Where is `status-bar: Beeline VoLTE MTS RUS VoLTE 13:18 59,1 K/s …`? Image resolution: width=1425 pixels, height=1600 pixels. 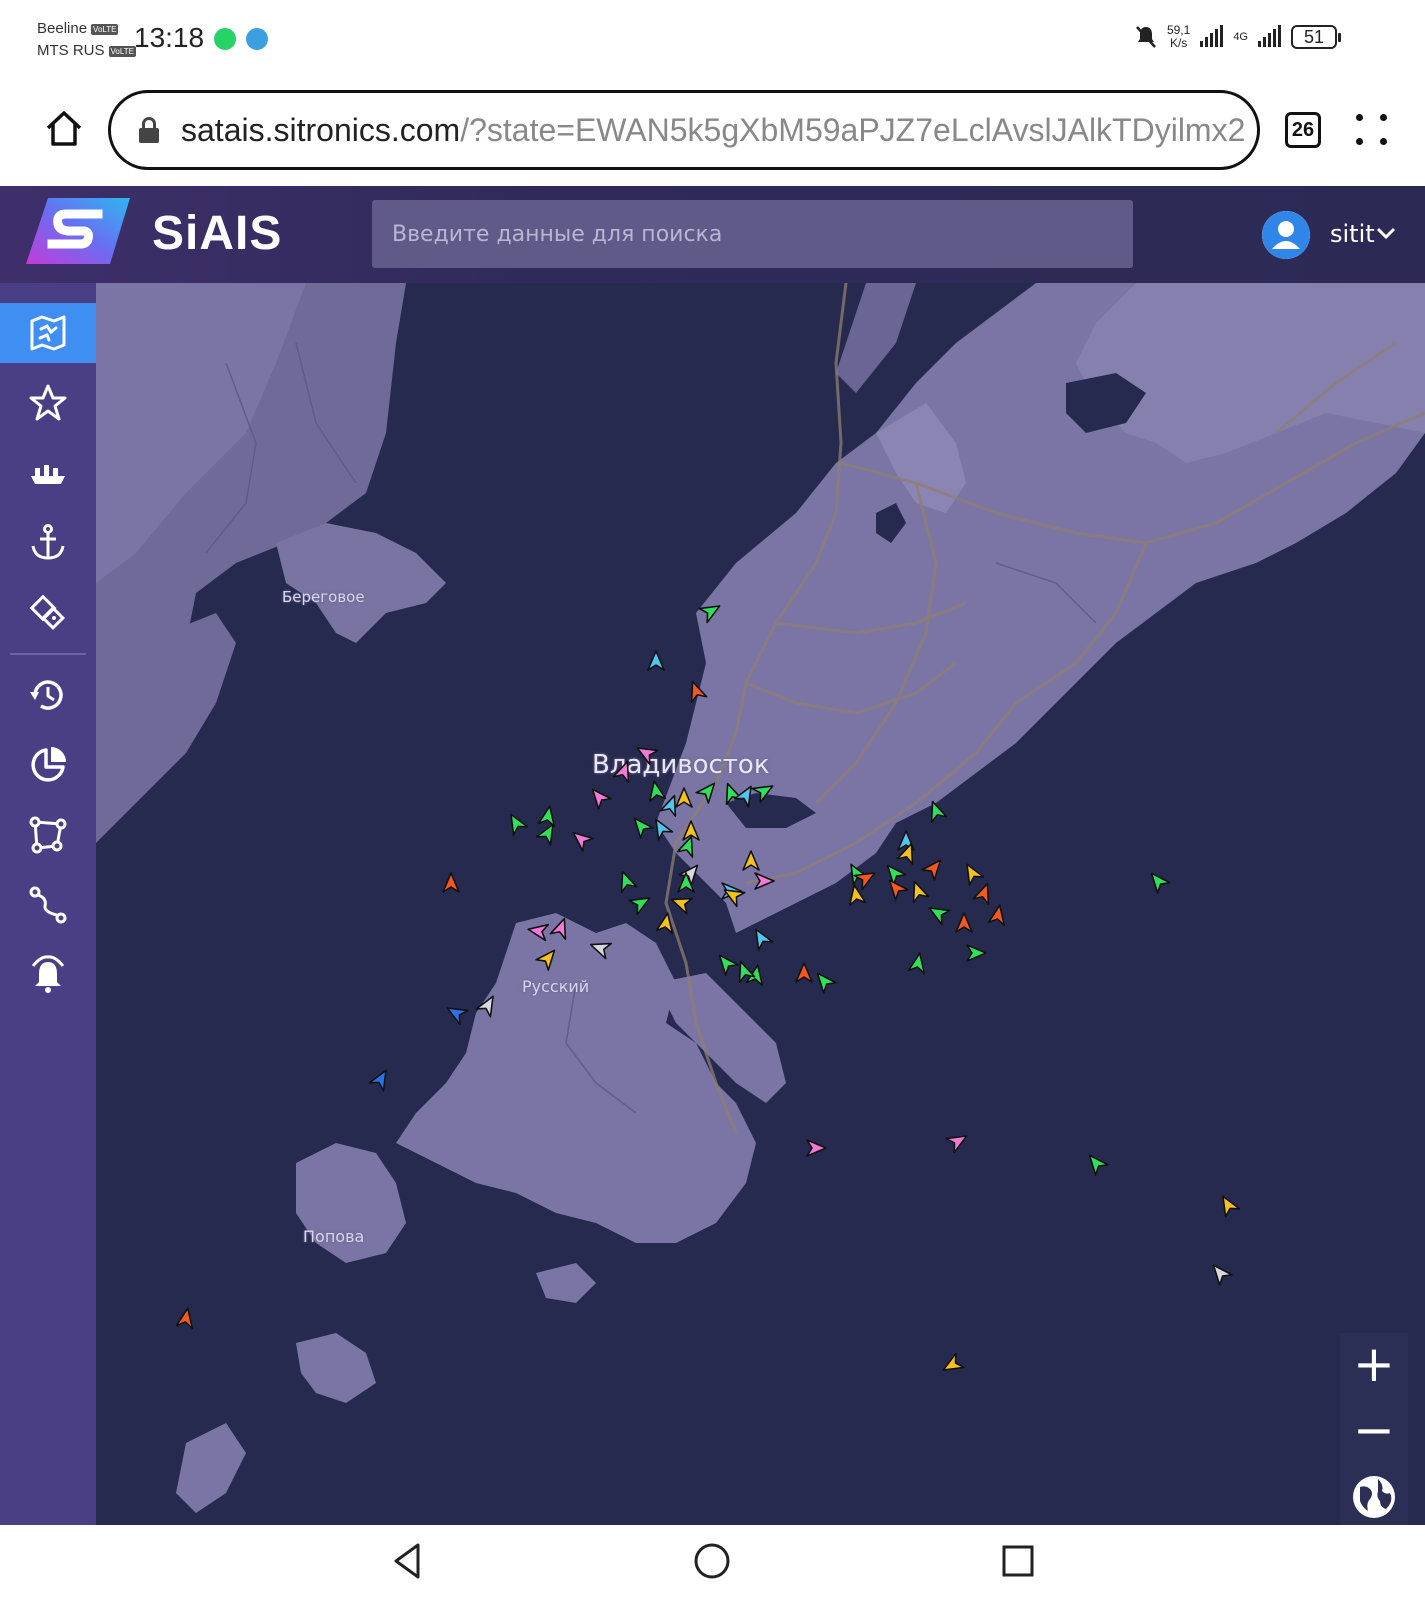
status-bar: Beeline VoLTE MTS RUS VoLTE 13:18 59,1 K/s … is located at coordinates (712, 40).